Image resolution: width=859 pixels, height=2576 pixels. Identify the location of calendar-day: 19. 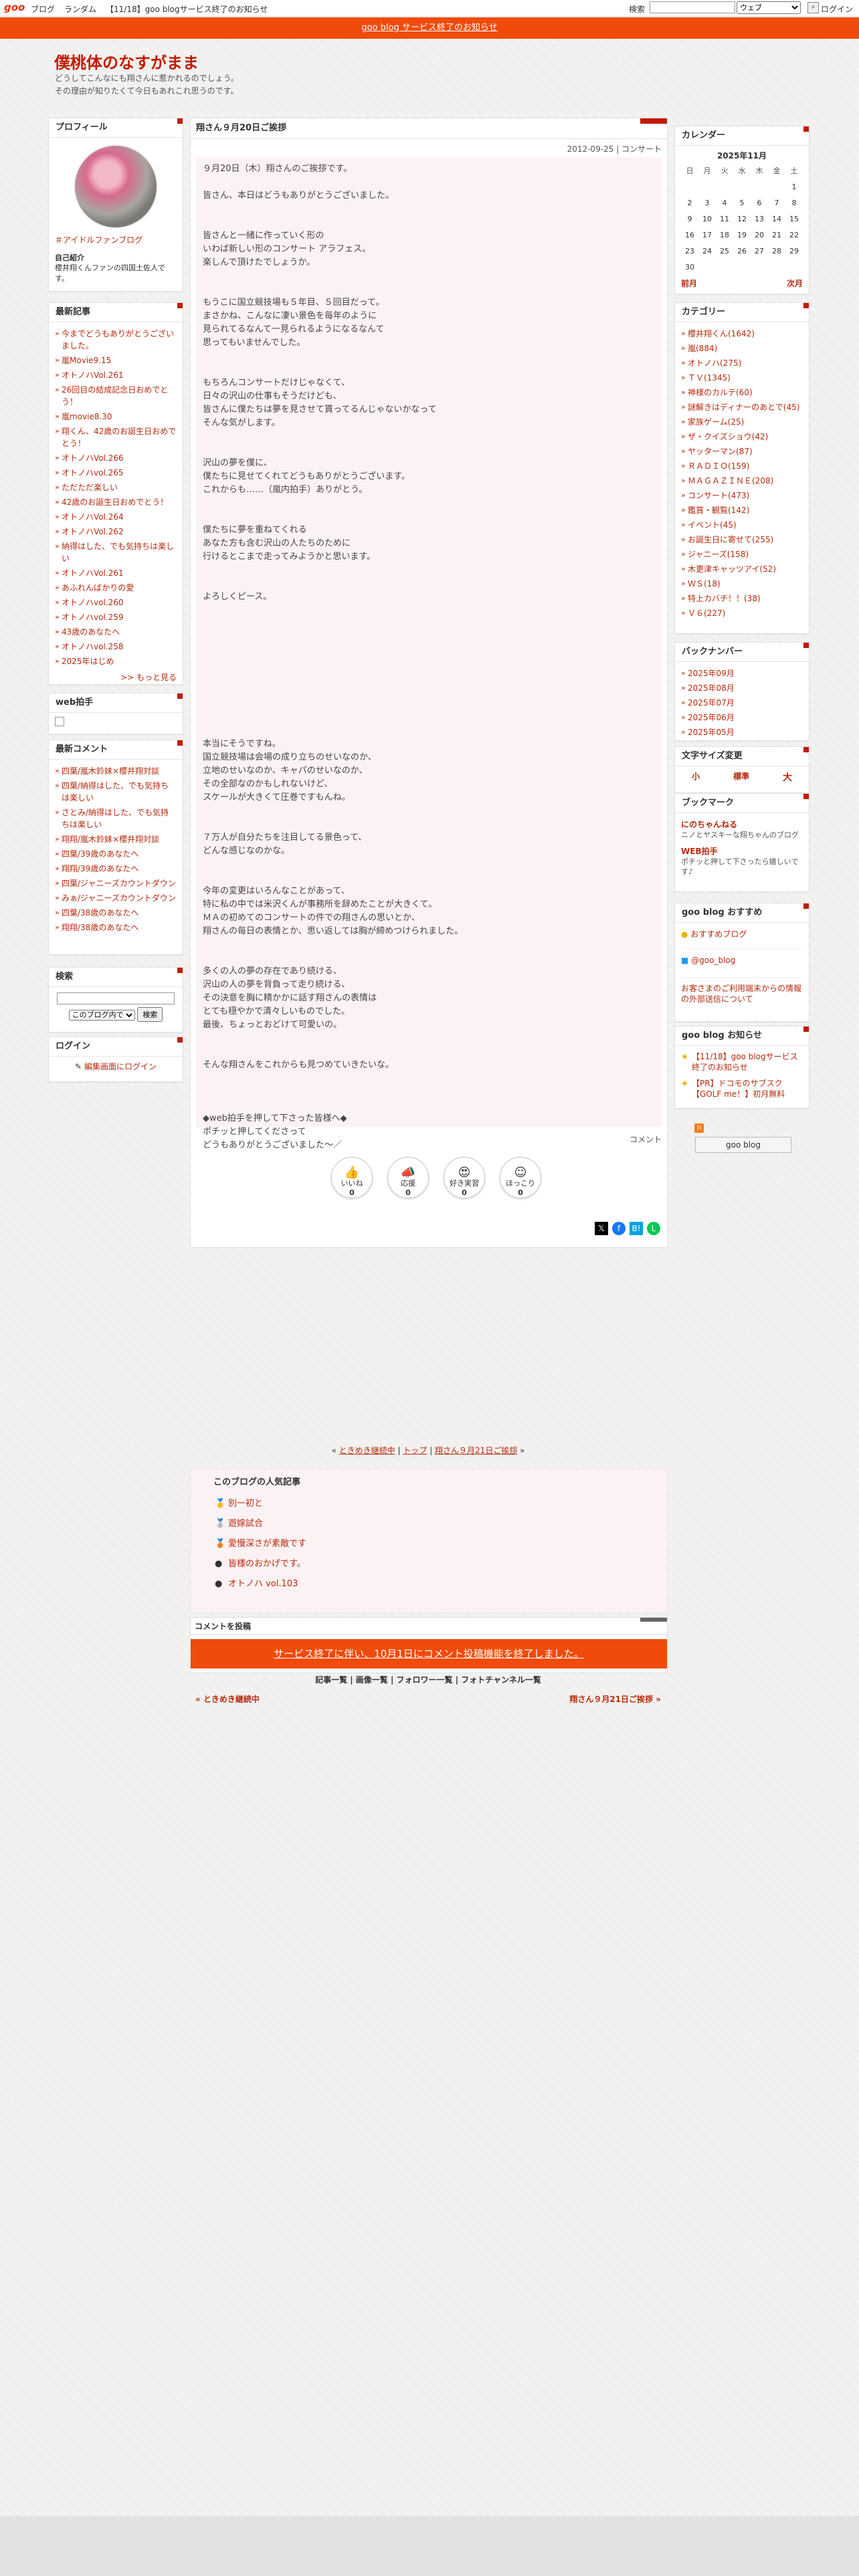
(742, 235).